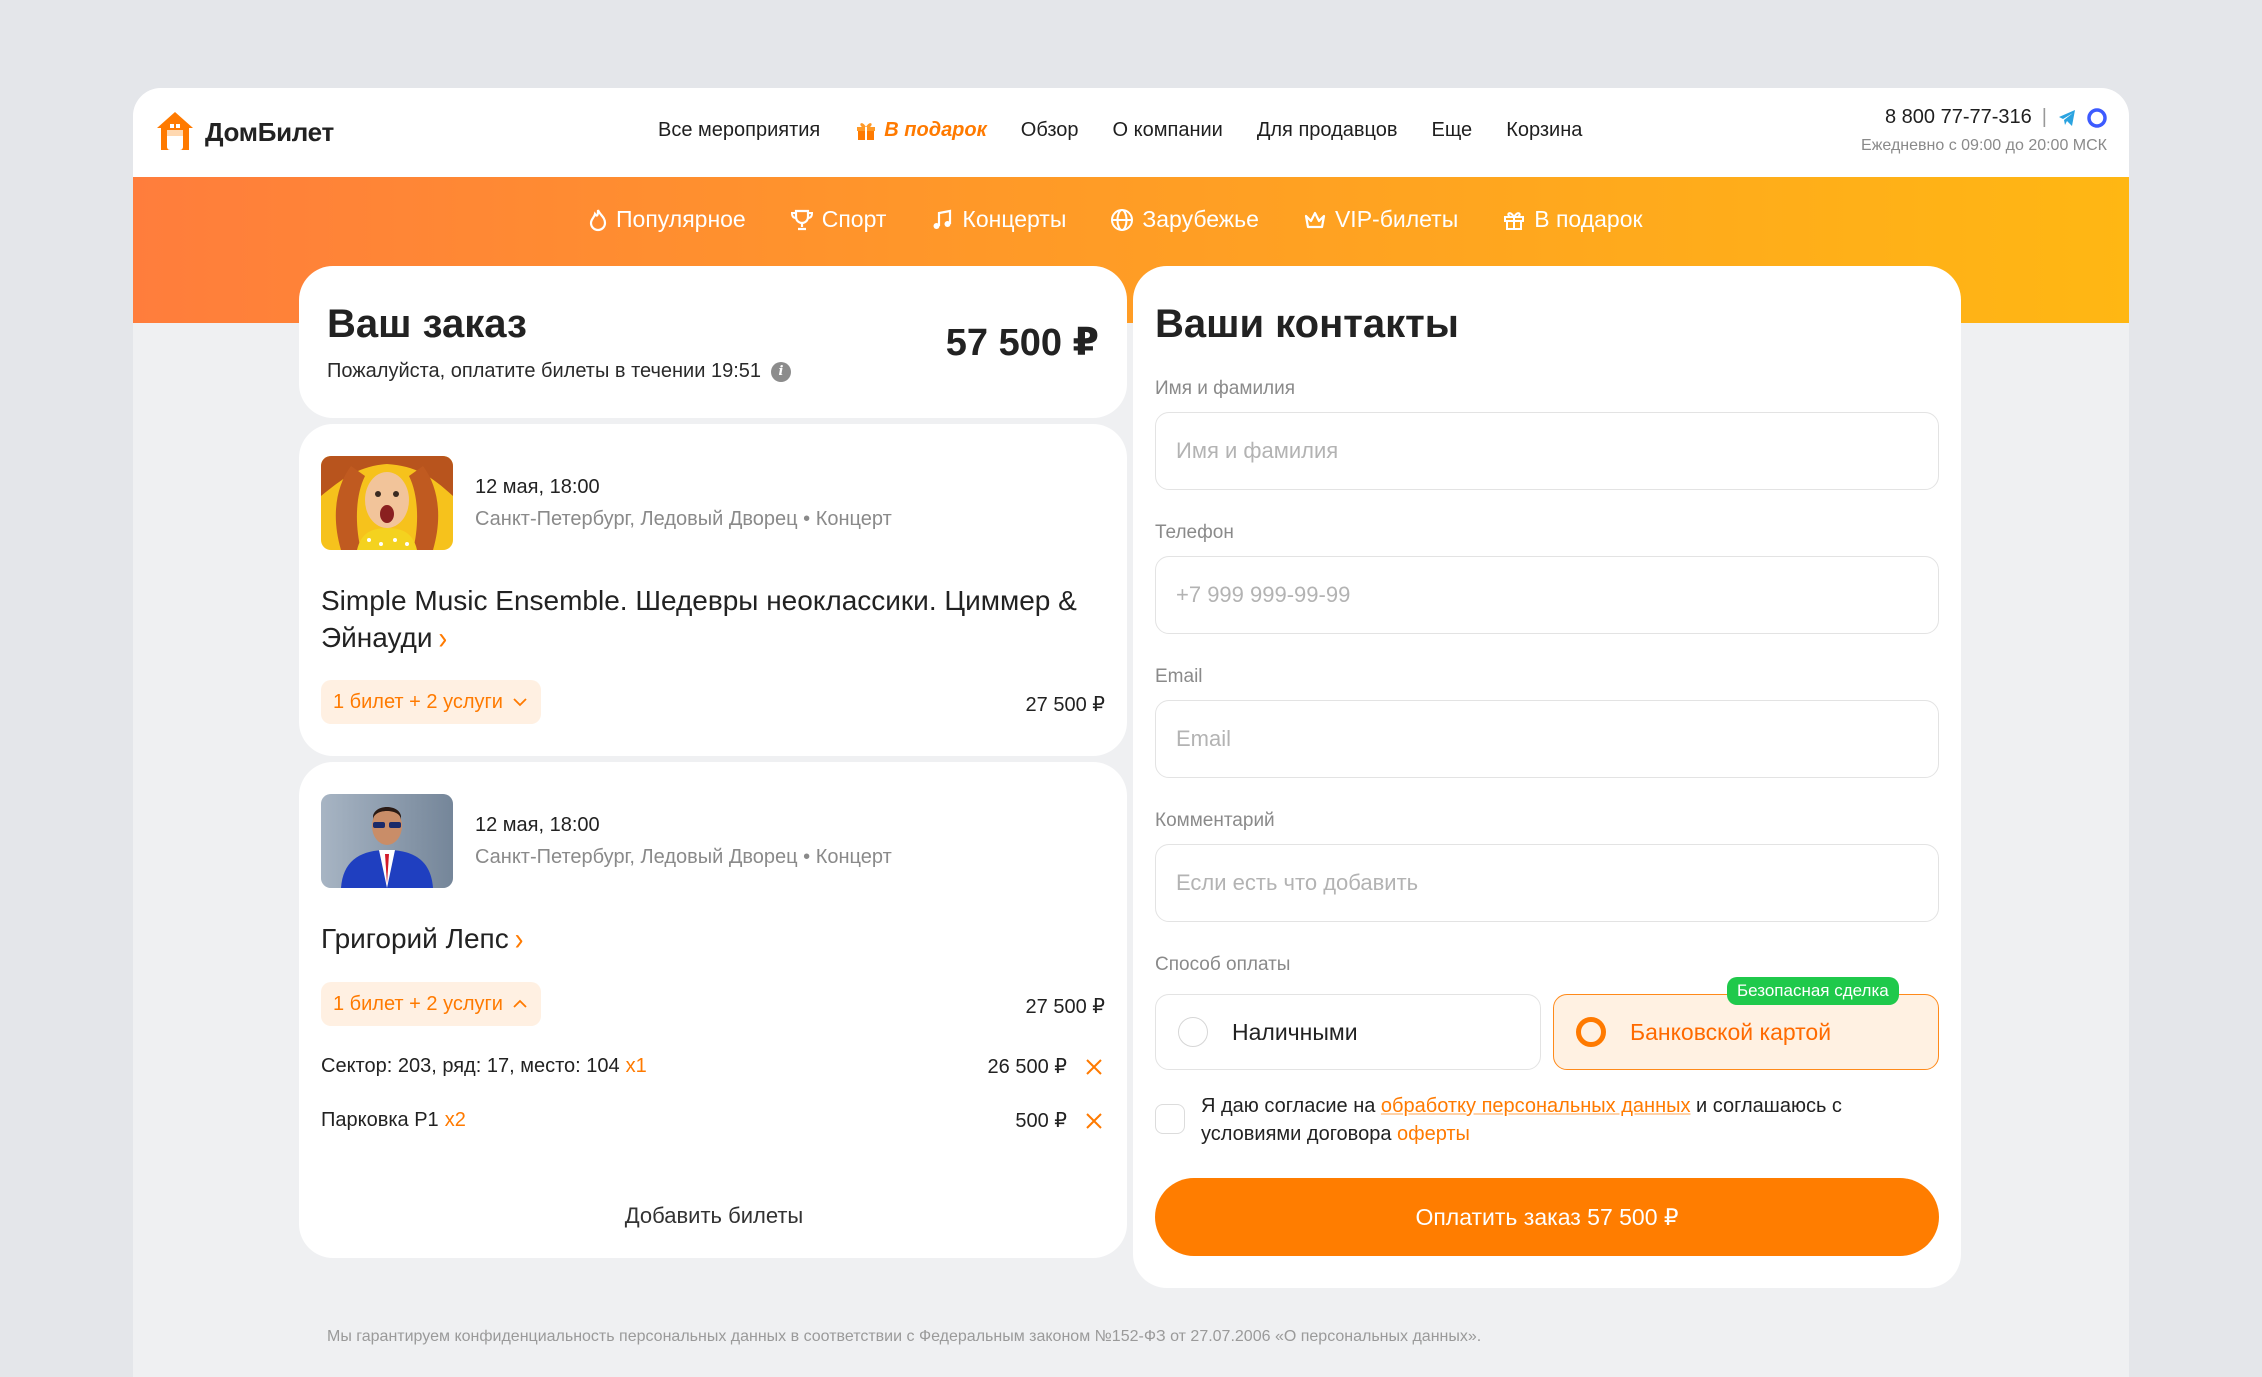  What do you see at coordinates (998, 219) in the screenshot?
I see `category-concerts: Концерты` at bounding box center [998, 219].